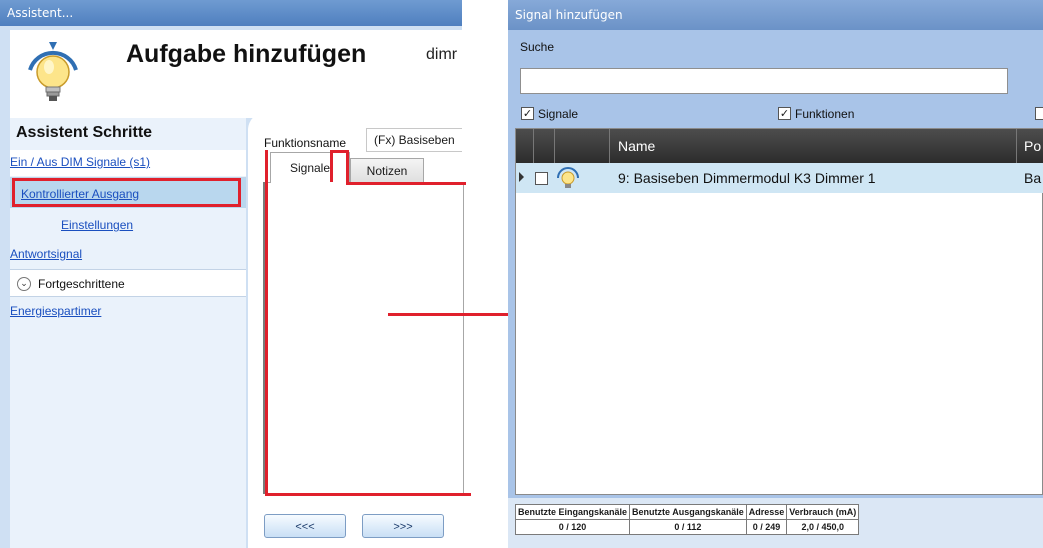 Image resolution: width=1043 pixels, height=548 pixels. Describe the element at coordinates (572, 527) in the screenshot. I see `status-value: 0 / 120` at that location.